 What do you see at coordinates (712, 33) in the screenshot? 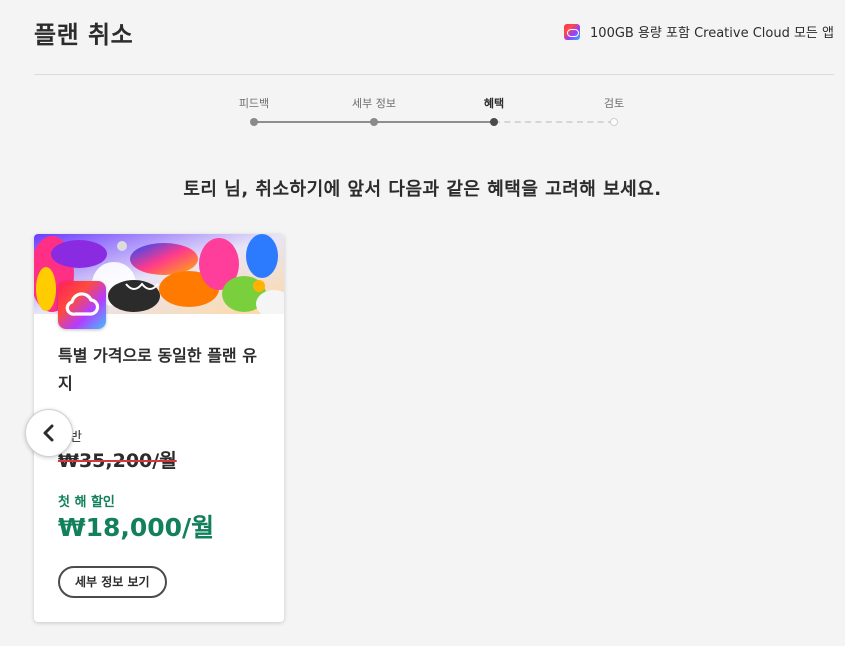
I see `plan-name: 100GB 용량 포함 Creative Cloud 모든 앱` at bounding box center [712, 33].